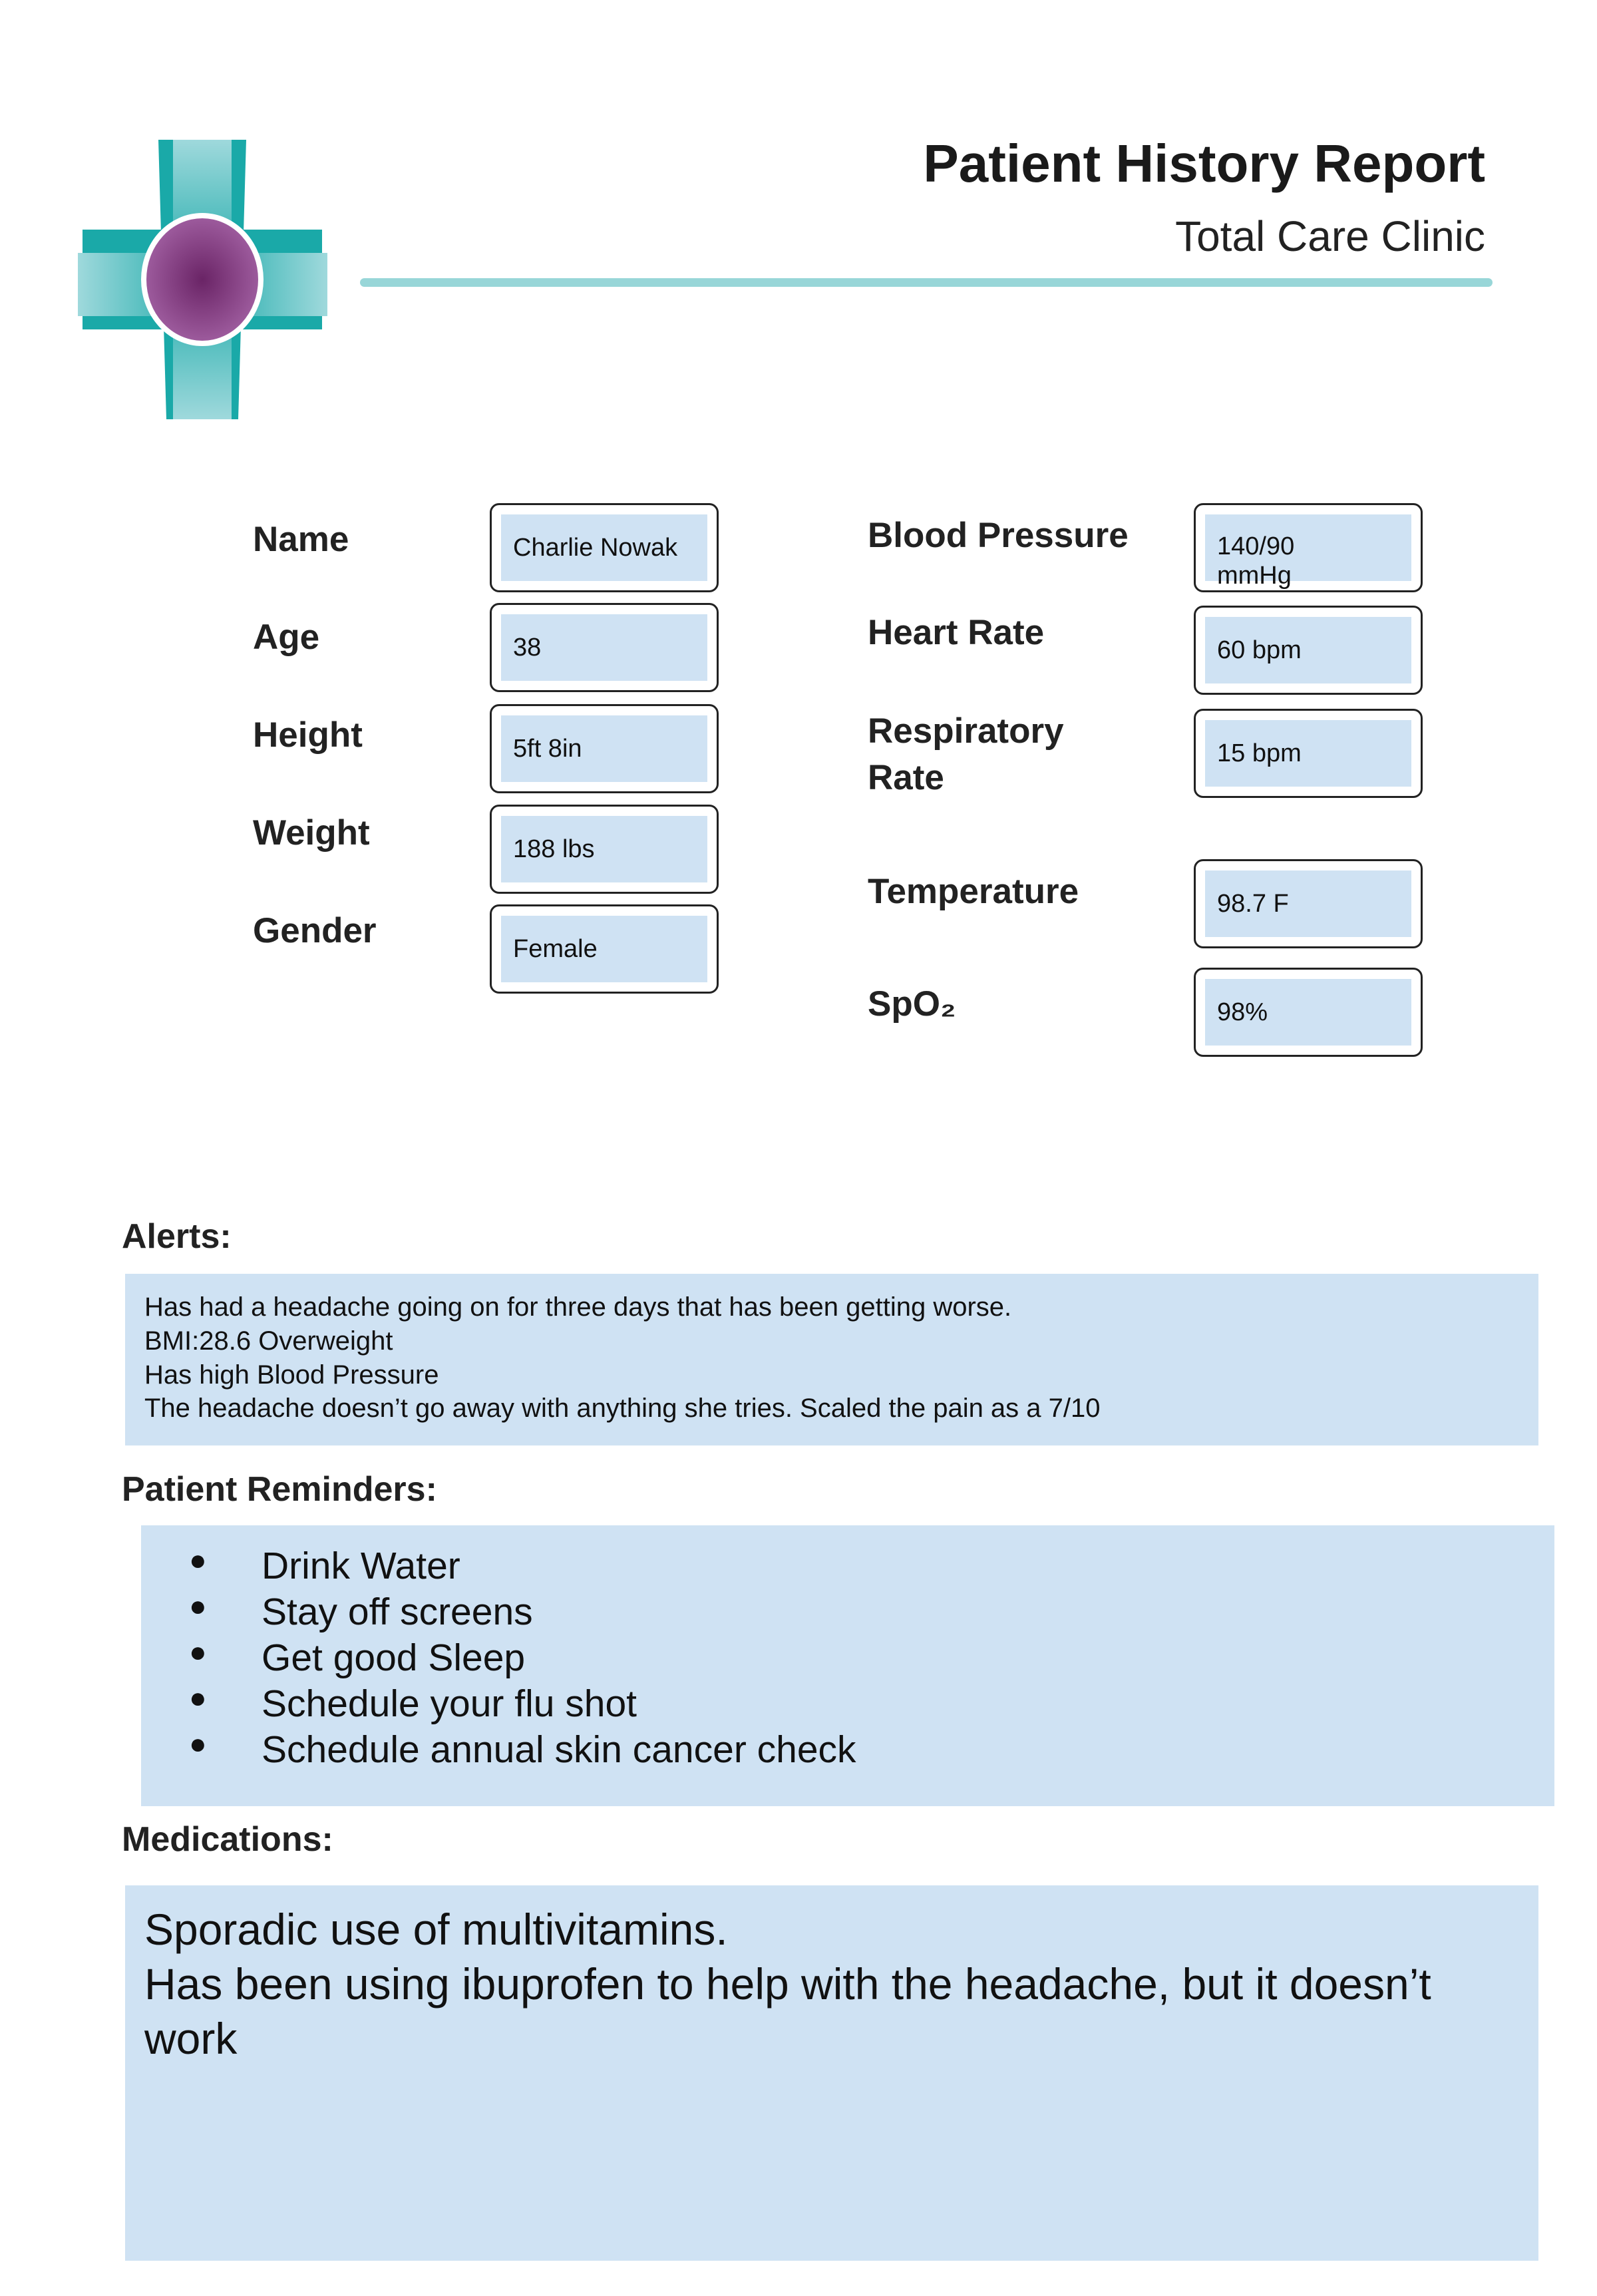  Describe the element at coordinates (912, 1004) in the screenshot. I see `spo2-label: SpO₂` at that location.